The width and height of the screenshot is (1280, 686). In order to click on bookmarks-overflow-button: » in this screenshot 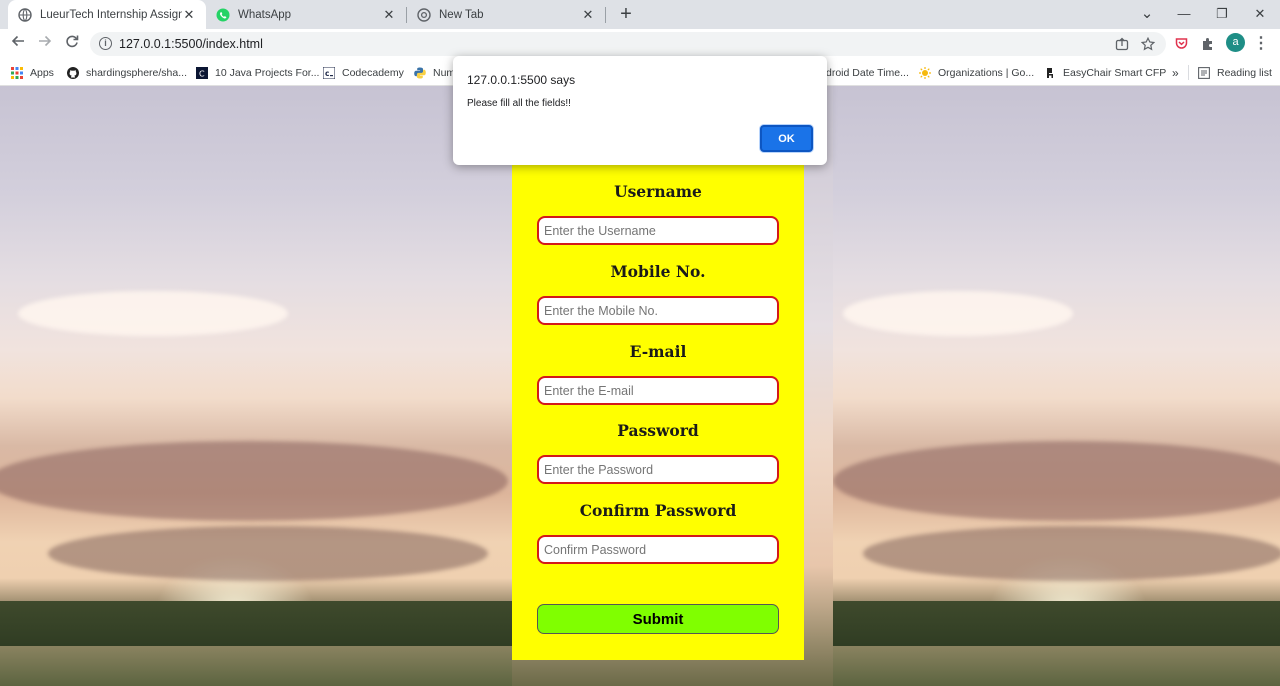, I will do `click(1175, 72)`.